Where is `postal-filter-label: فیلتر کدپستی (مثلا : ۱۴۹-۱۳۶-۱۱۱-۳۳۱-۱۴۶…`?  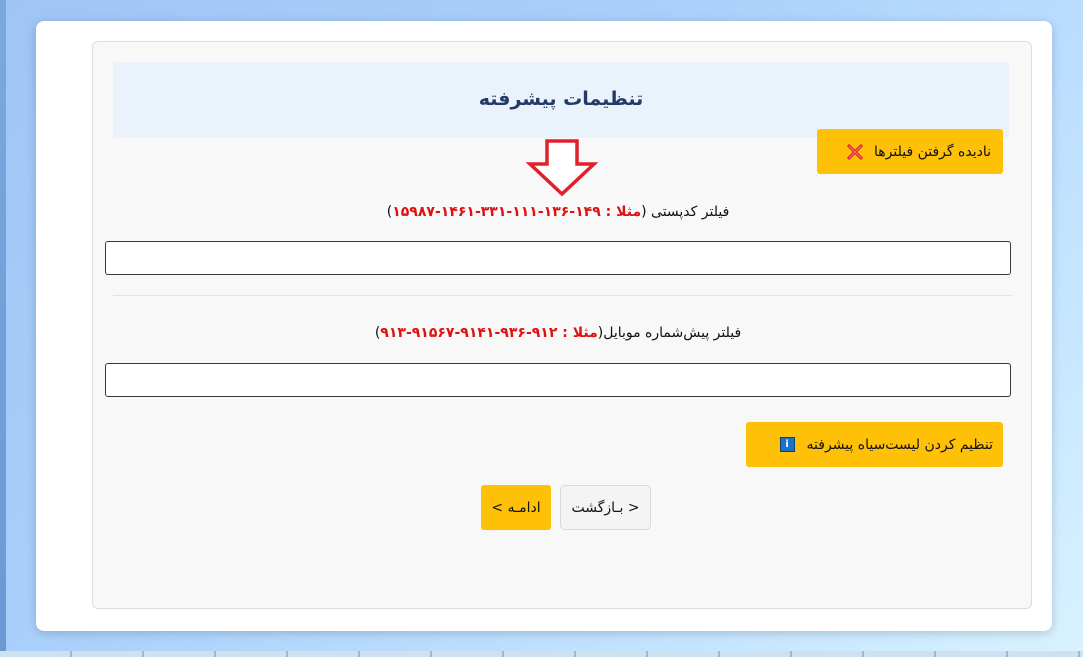 postal-filter-label: فیلتر کدپستی (مثلا : ۱۴۹-۱۳۶-۱۱۱-۳۳۱-۱۴۶… is located at coordinates (558, 212).